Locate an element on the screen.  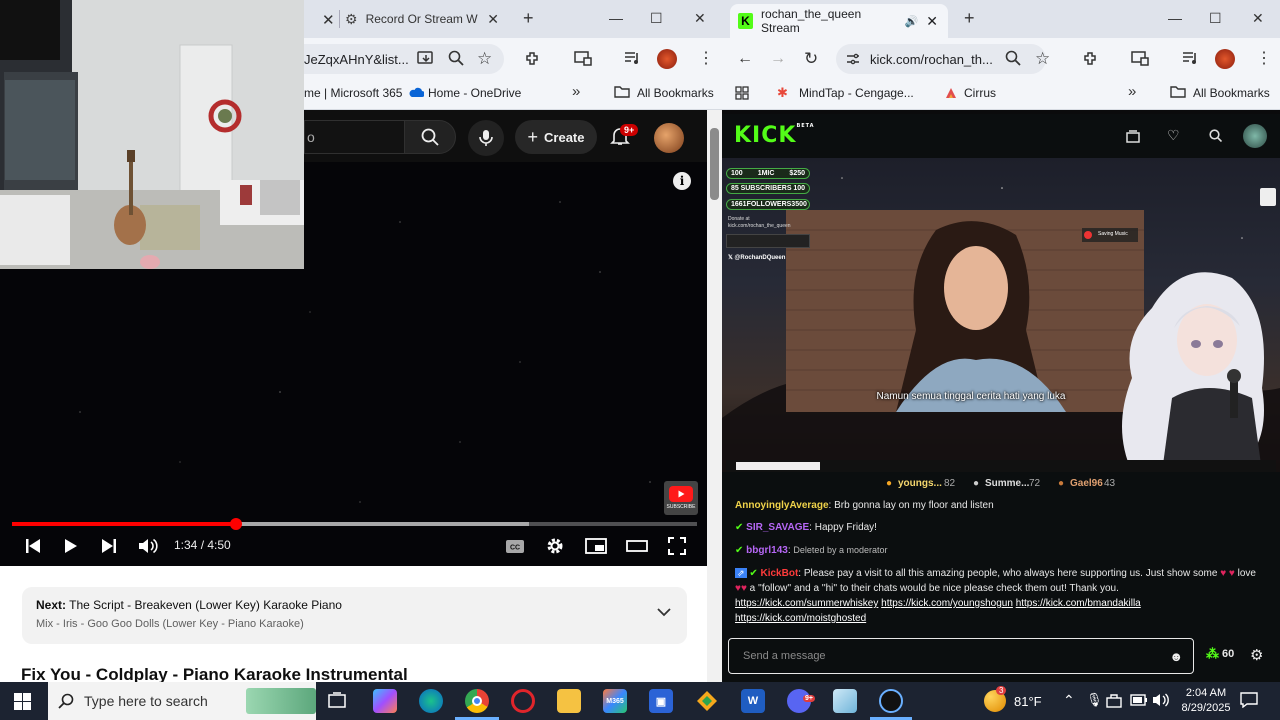
edge-icon is located at coordinates (431, 701).